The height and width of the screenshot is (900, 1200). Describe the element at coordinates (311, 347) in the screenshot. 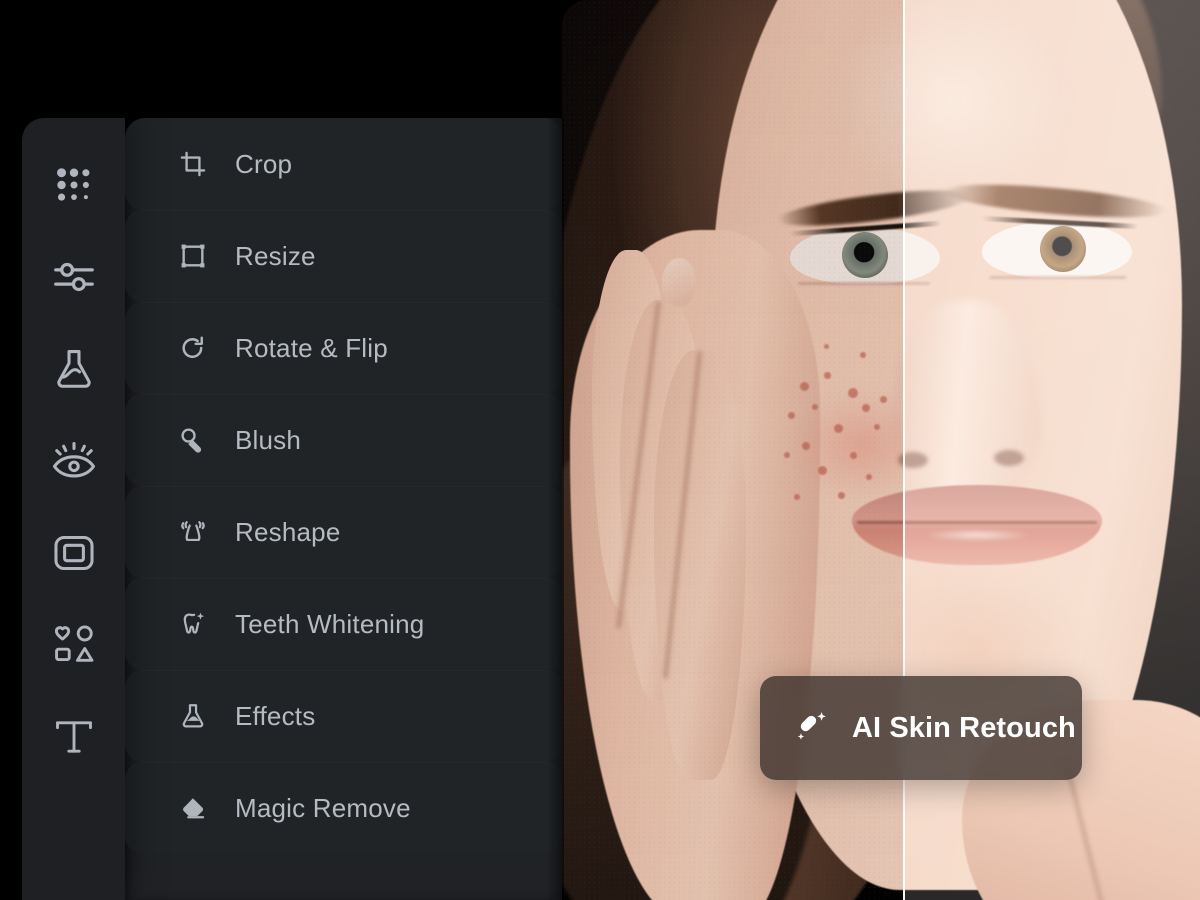

I see `menu-item-label: Rotate & Flip` at that location.